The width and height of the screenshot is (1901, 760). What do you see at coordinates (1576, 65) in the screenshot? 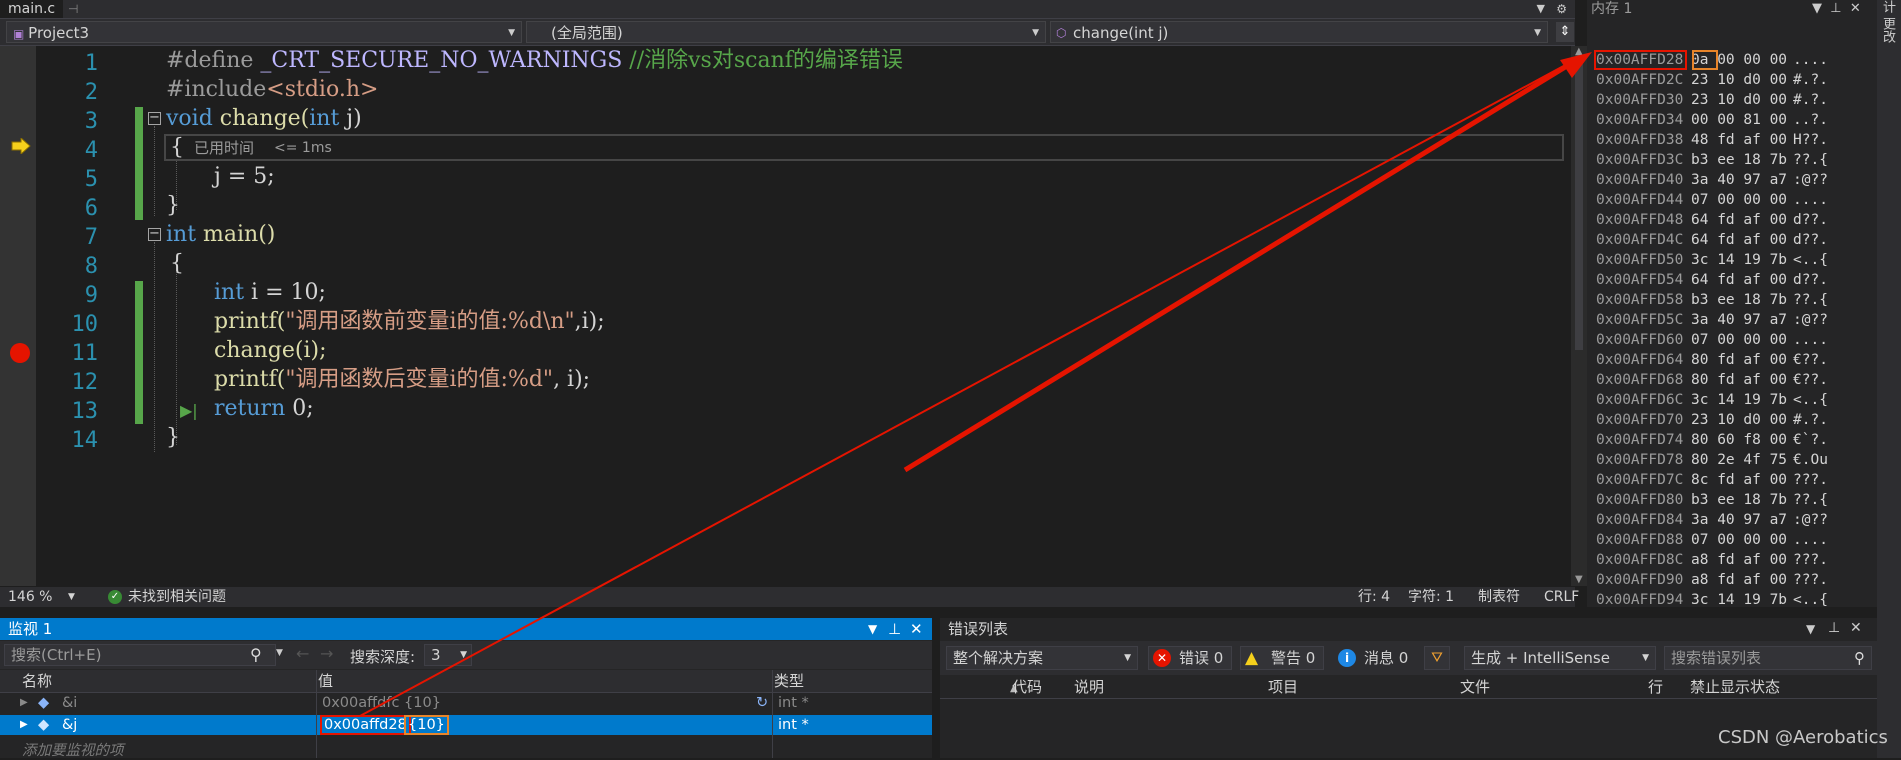
I see `annotation-arrow-head` at bounding box center [1576, 65].